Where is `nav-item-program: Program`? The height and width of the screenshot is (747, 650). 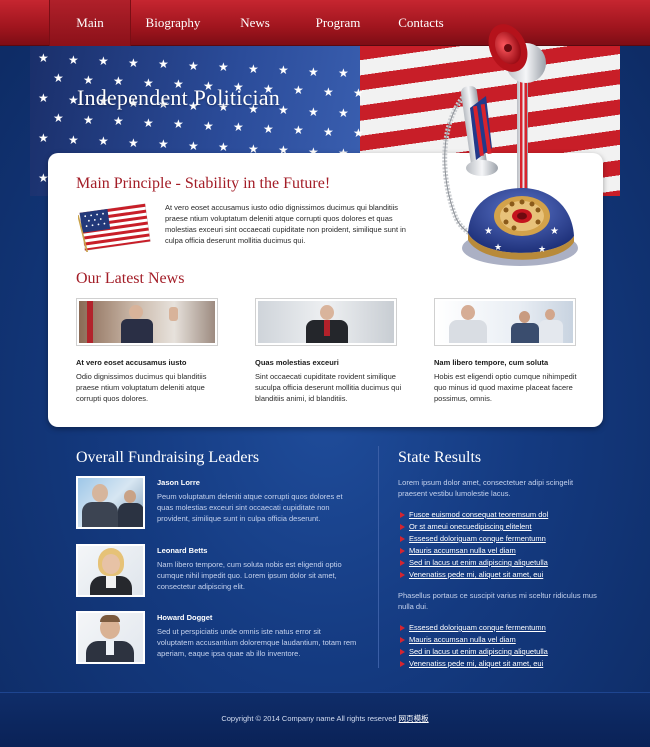
nav-item-program: Program is located at coordinates (338, 23).